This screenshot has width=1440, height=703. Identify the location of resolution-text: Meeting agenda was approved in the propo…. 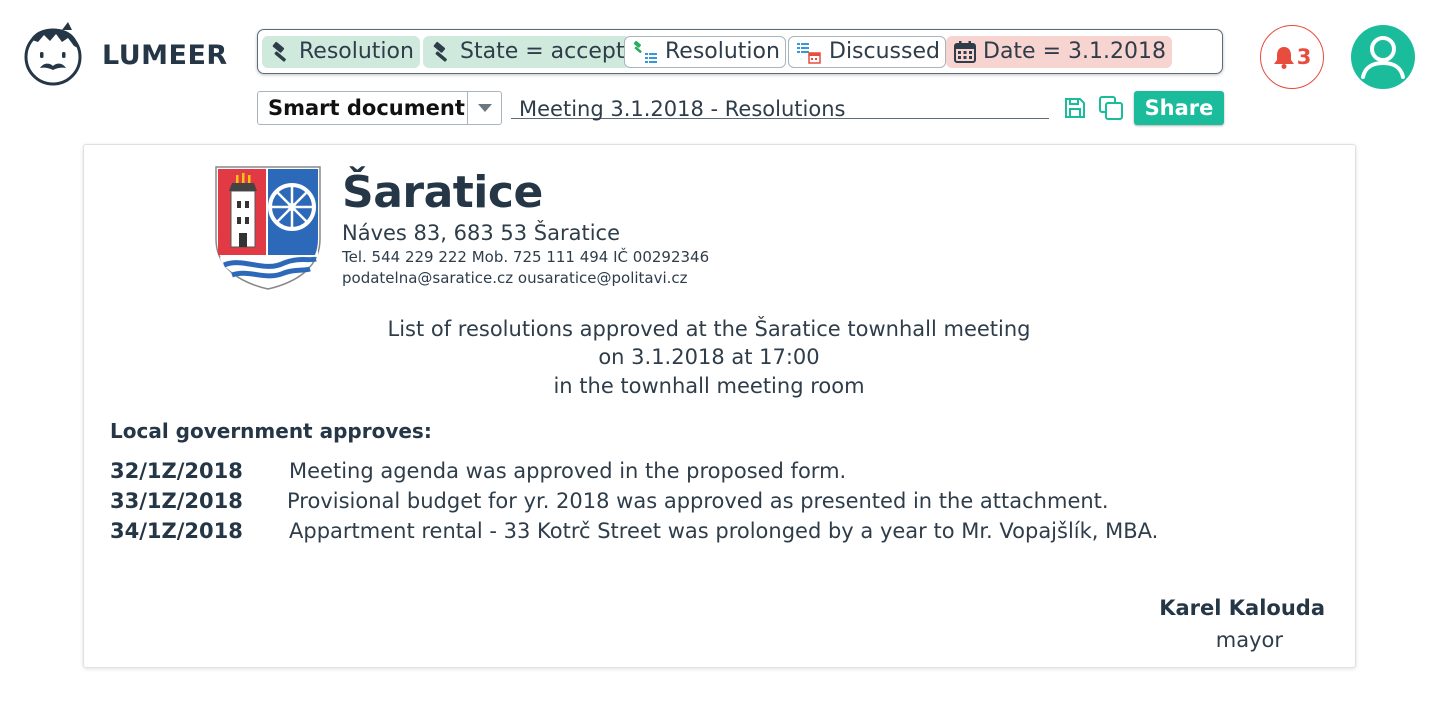
(568, 471).